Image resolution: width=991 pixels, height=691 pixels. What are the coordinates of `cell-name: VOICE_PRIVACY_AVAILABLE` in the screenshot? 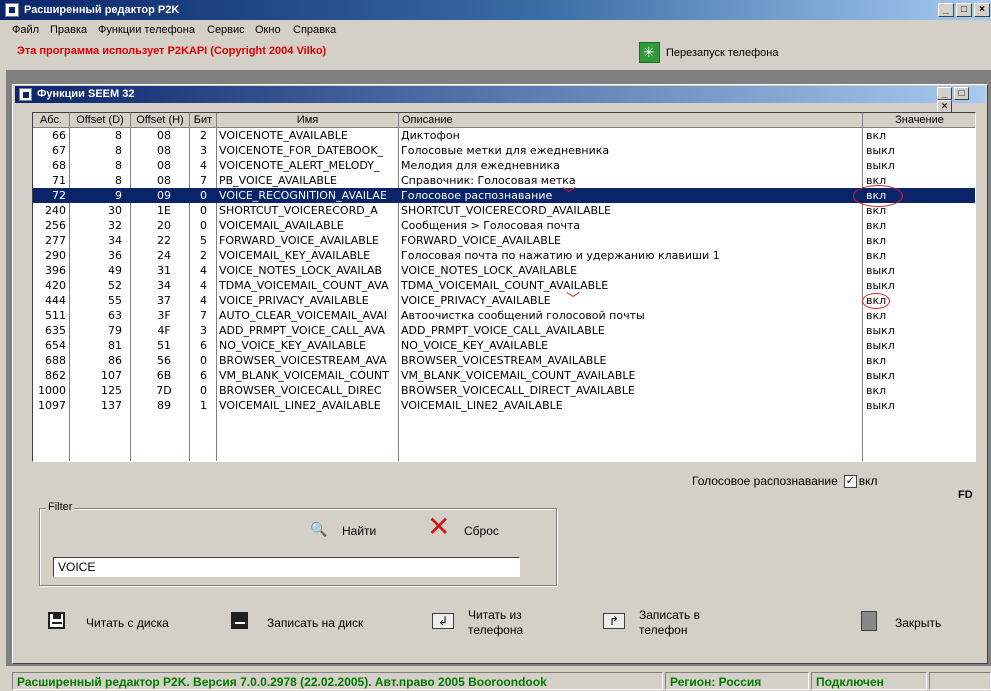 It's located at (294, 300).